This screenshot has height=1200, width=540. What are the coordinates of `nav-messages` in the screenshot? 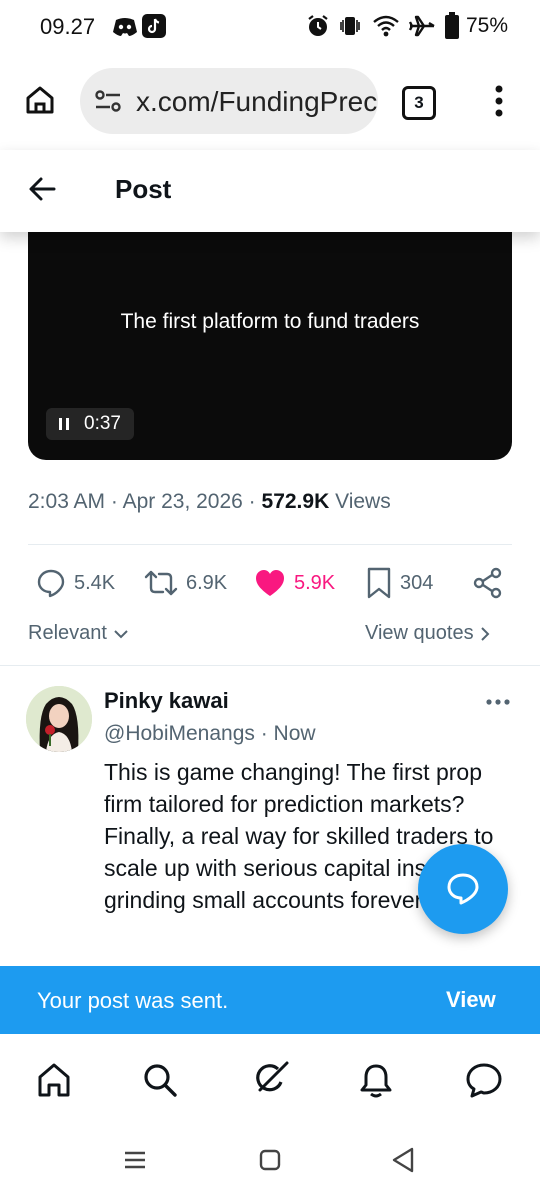 It's located at (484, 1080).